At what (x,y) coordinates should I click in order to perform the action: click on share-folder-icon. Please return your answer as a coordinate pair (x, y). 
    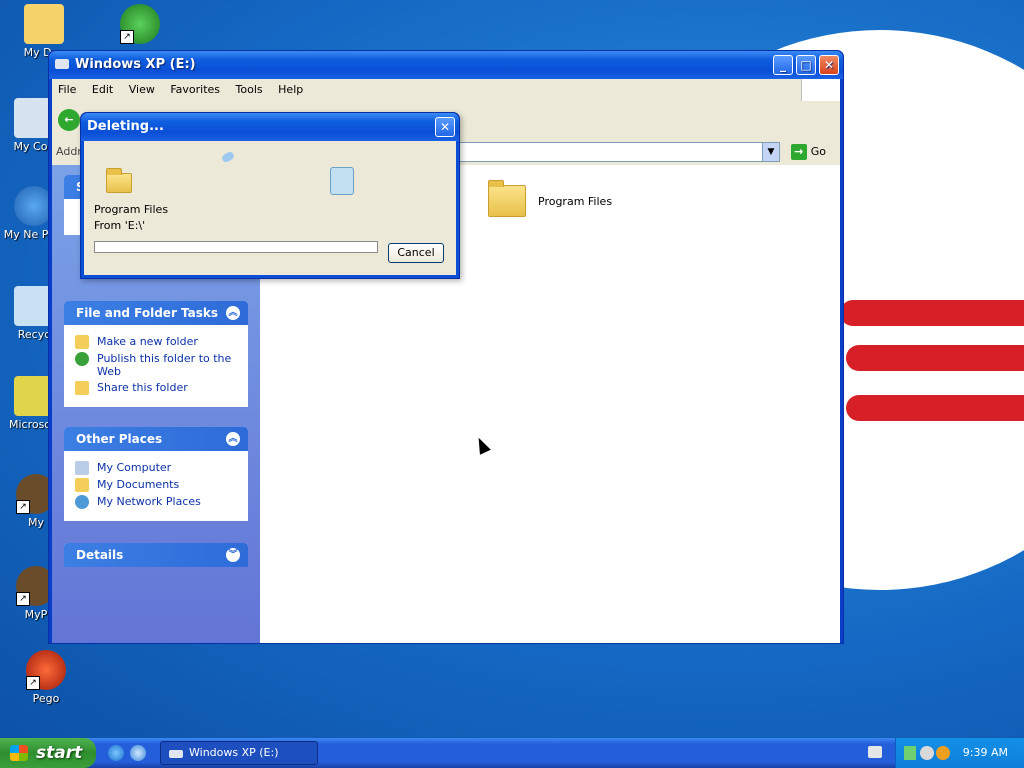
    Looking at the image, I should click on (82, 388).